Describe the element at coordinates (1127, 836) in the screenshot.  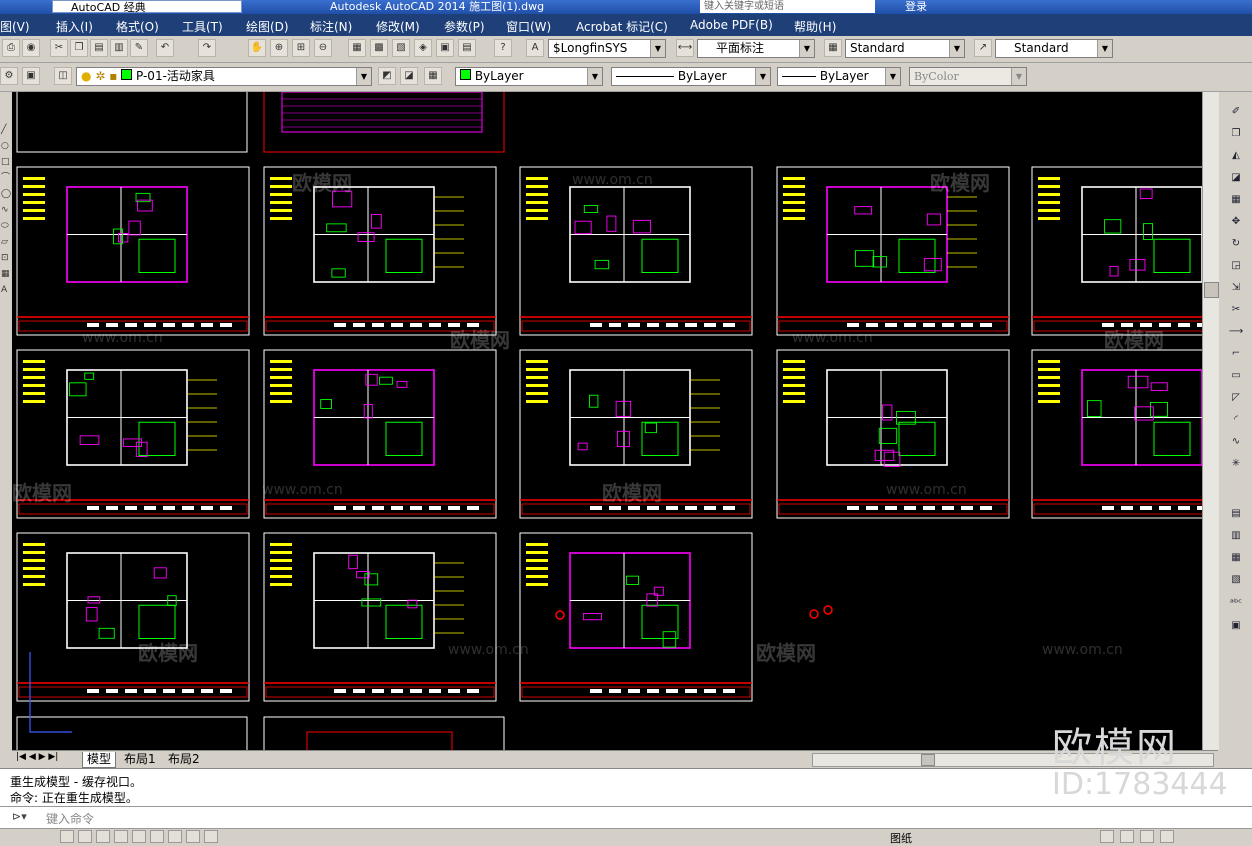
I see `lock-icon` at that location.